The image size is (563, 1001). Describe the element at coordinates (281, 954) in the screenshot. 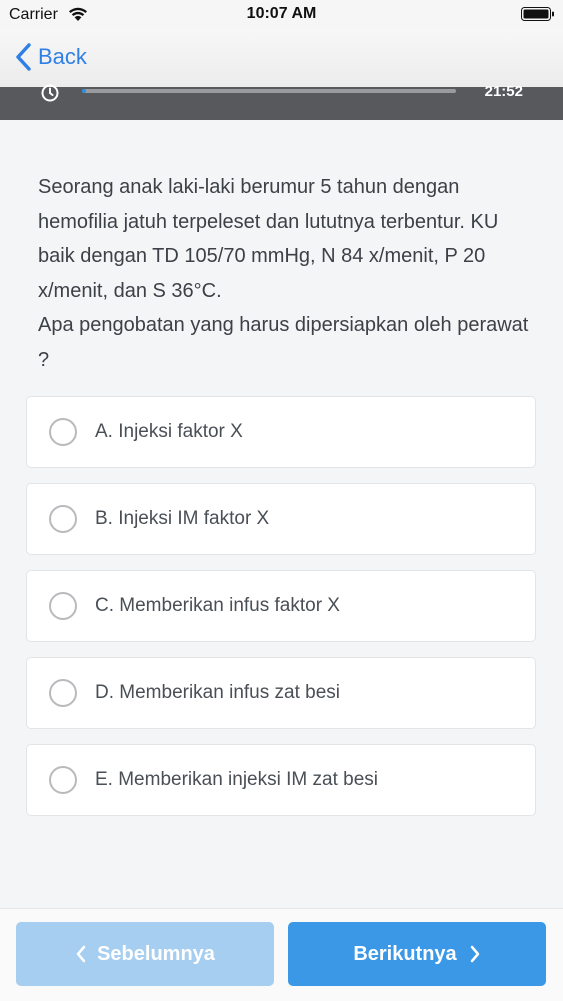

I see `footer-navigation: Sebelumnya Berikutnya` at that location.